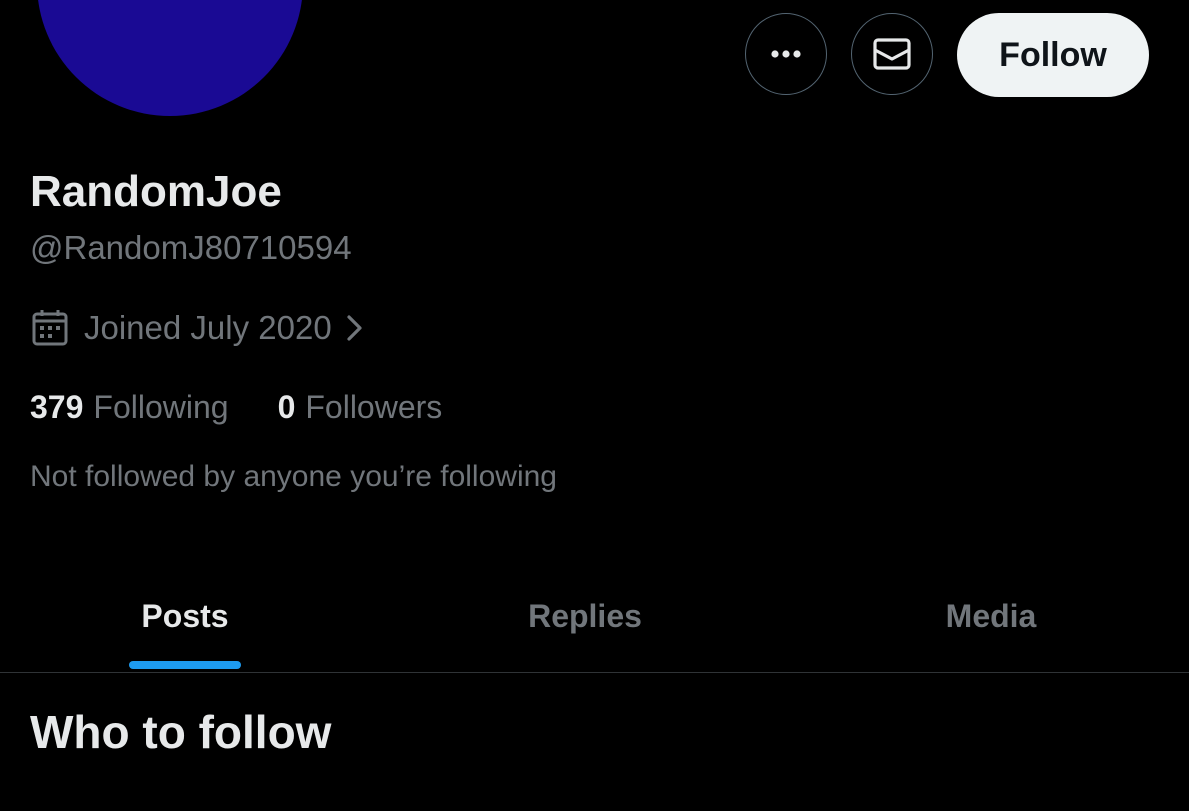 The height and width of the screenshot is (811, 1189). I want to click on active-tab-indicator, so click(185, 665).